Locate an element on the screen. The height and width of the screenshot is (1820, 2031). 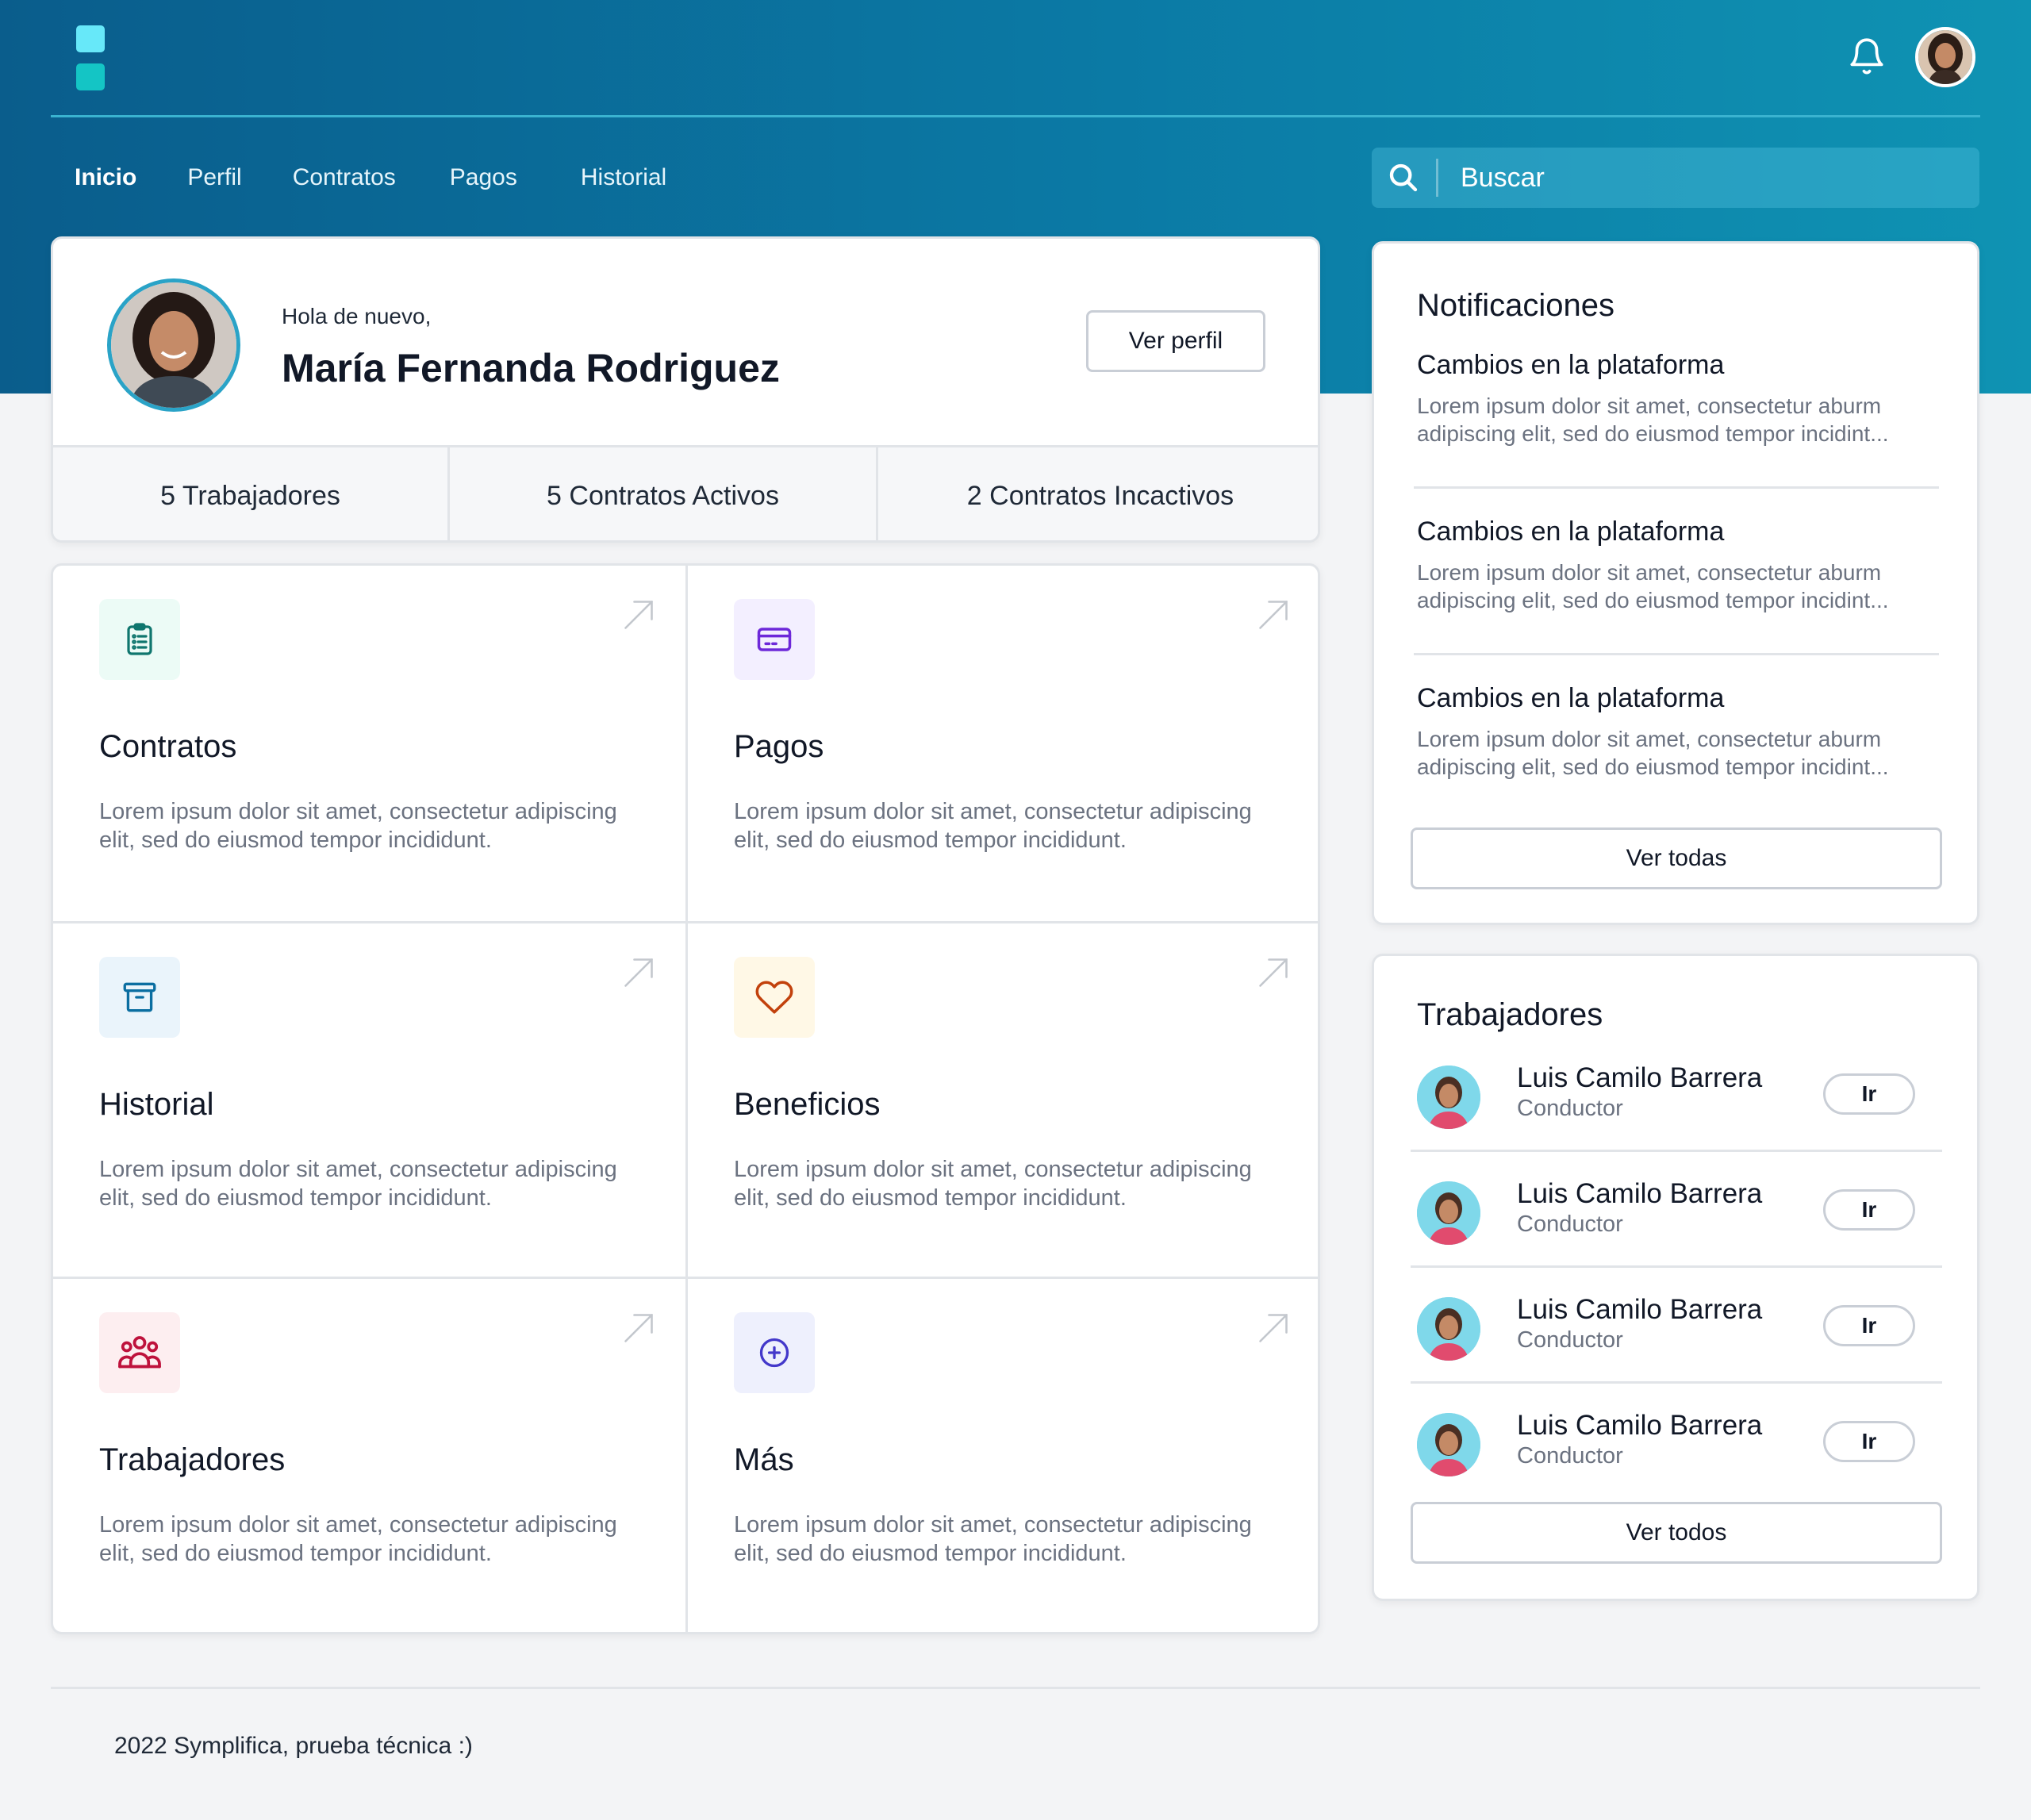
app-logo is located at coordinates (90, 58).